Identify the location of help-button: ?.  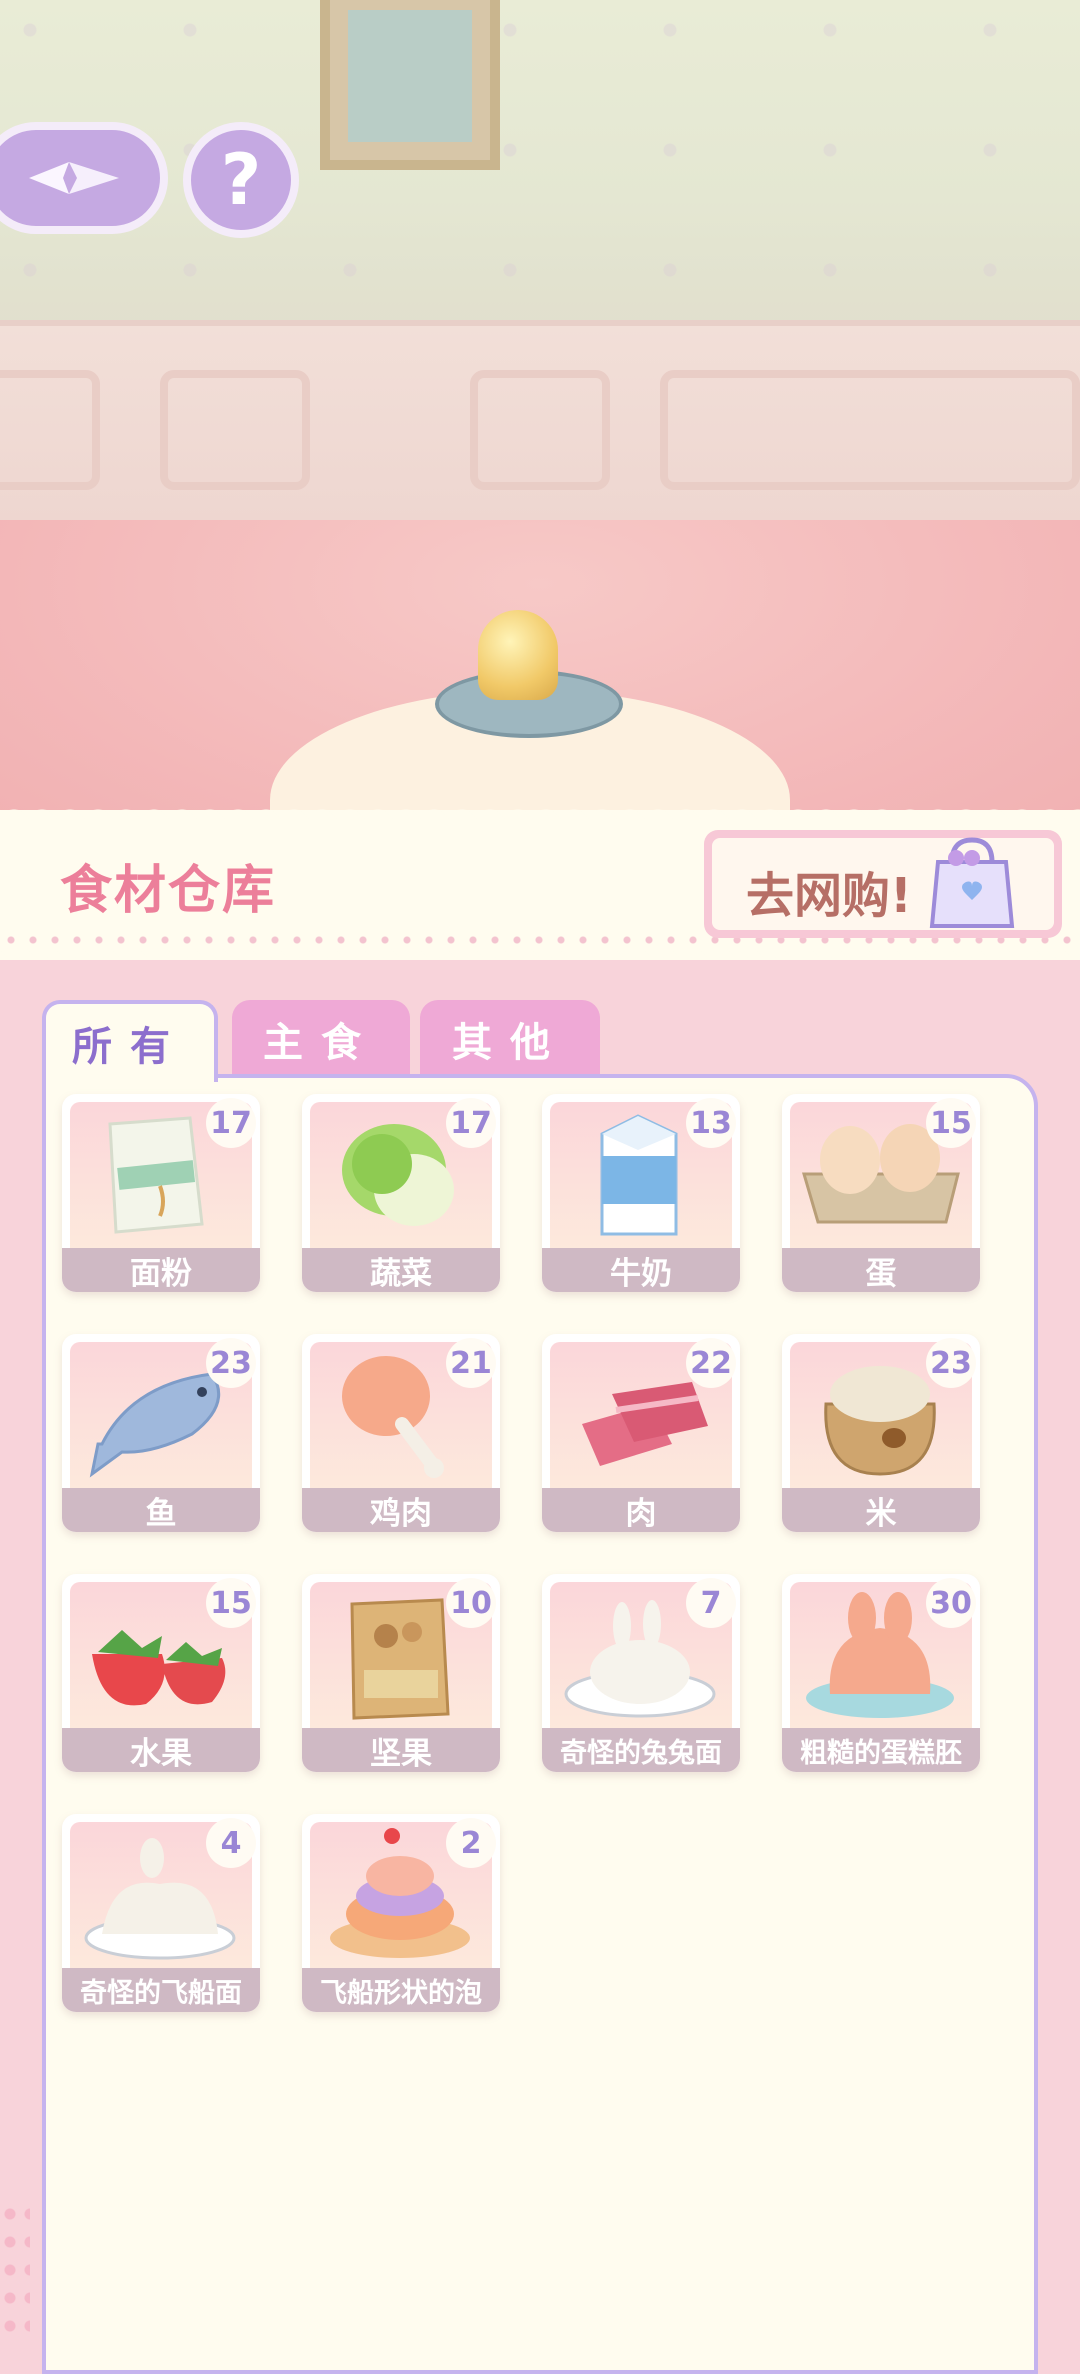
(241, 180).